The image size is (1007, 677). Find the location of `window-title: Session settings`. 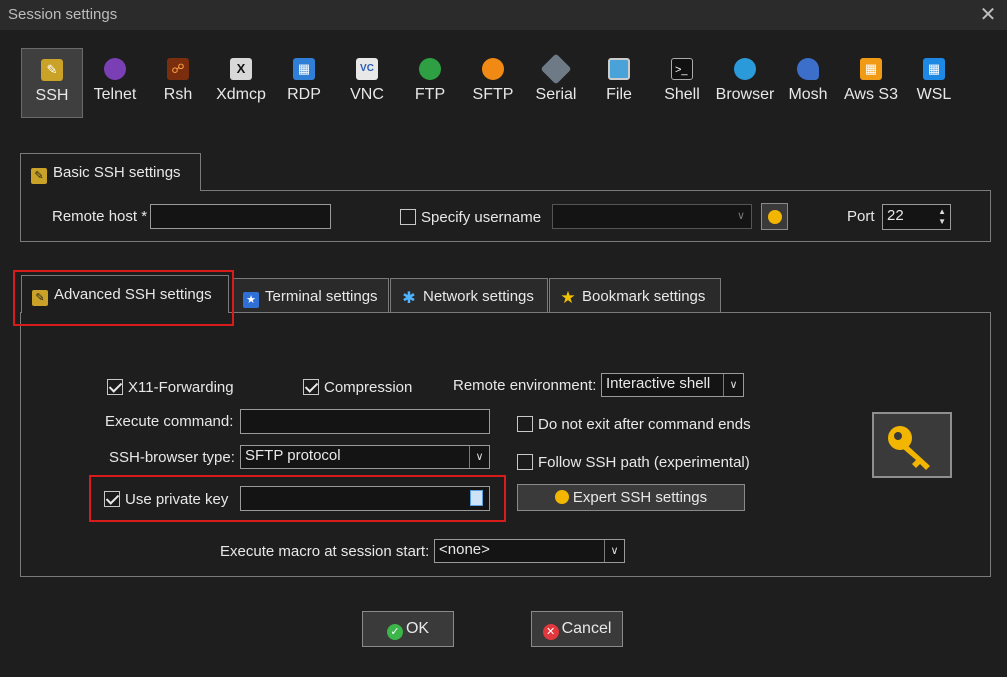

window-title: Session settings is located at coordinates (63, 14).